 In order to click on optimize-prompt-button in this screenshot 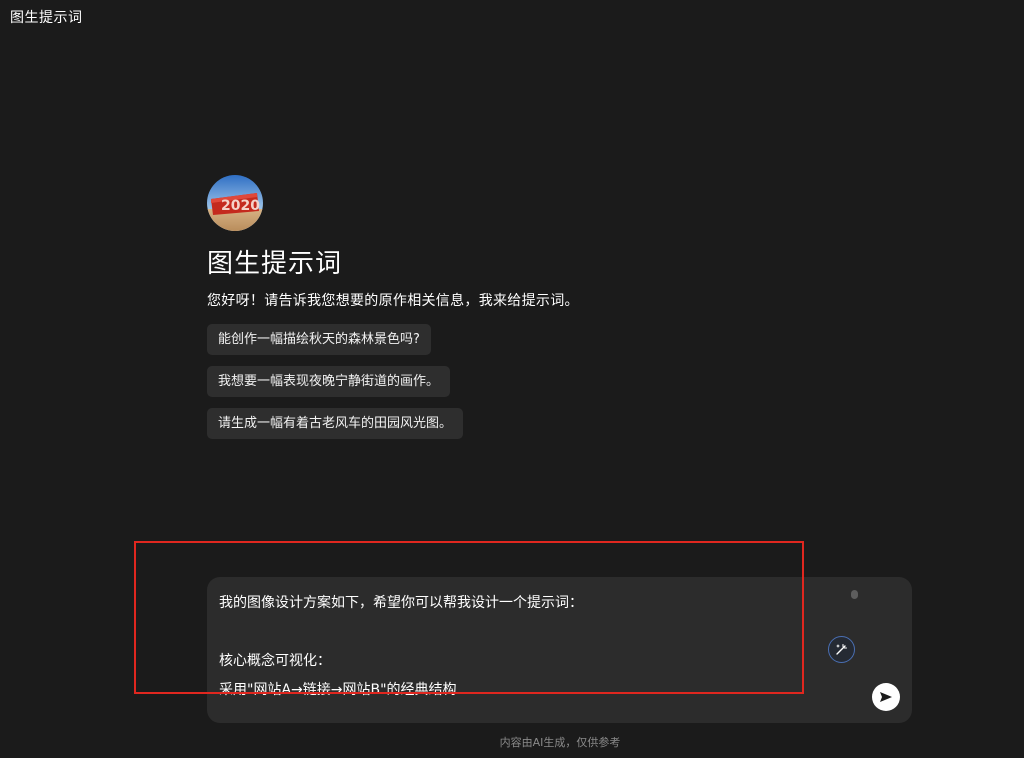, I will do `click(841, 649)`.